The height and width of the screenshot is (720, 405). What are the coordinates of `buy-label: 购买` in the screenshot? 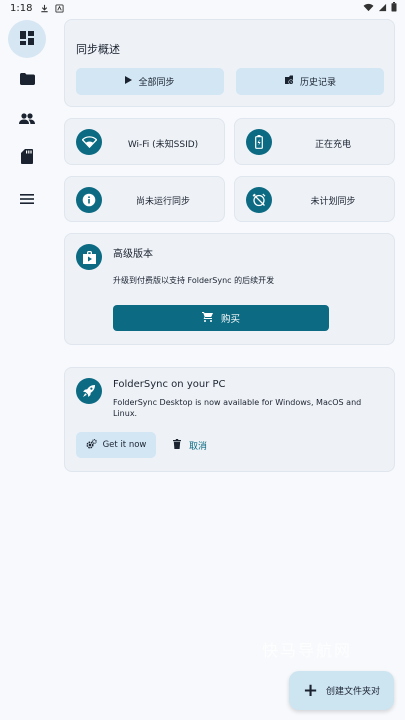 It's located at (230, 319).